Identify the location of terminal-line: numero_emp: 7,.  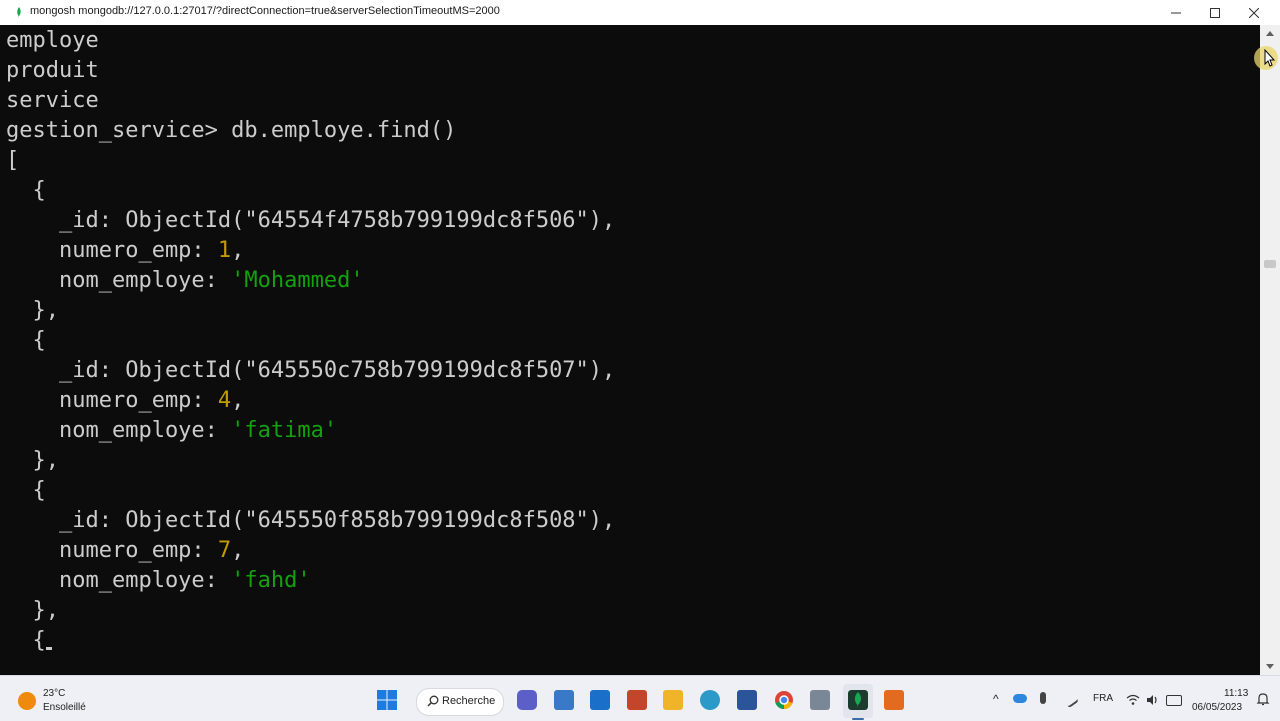
(125, 551).